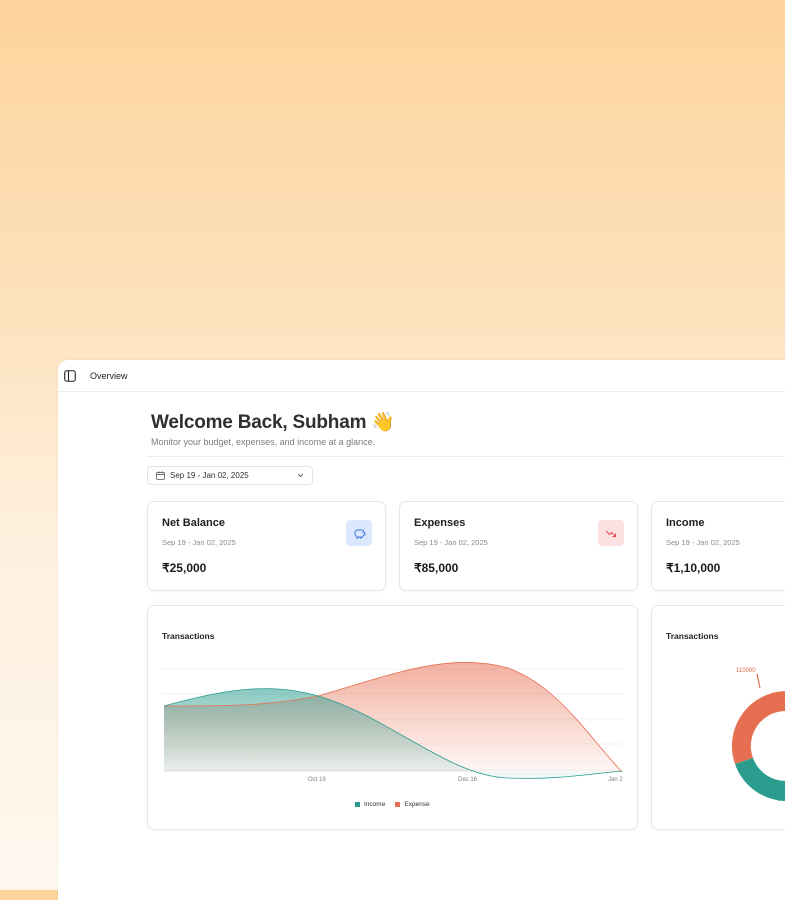  I want to click on piggy-bank-icon, so click(359, 533).